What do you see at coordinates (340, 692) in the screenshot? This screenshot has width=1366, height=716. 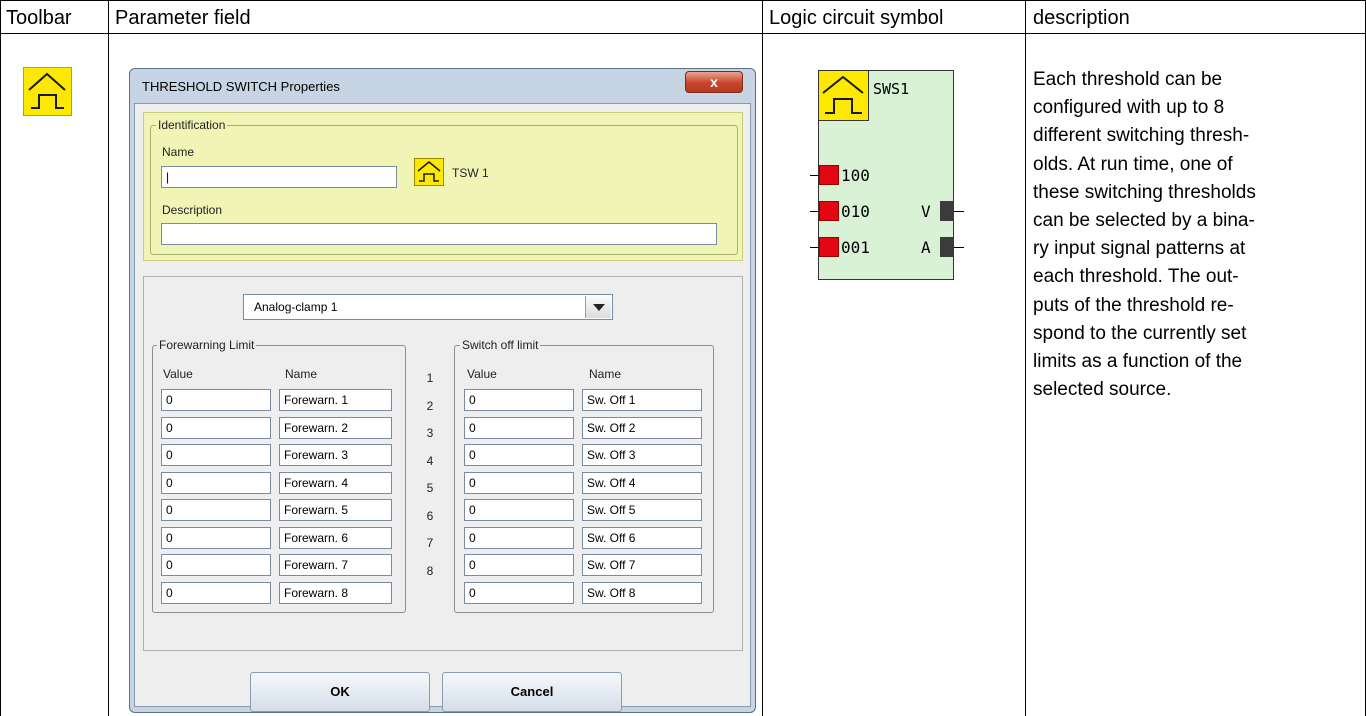 I see `ok-button: OK` at bounding box center [340, 692].